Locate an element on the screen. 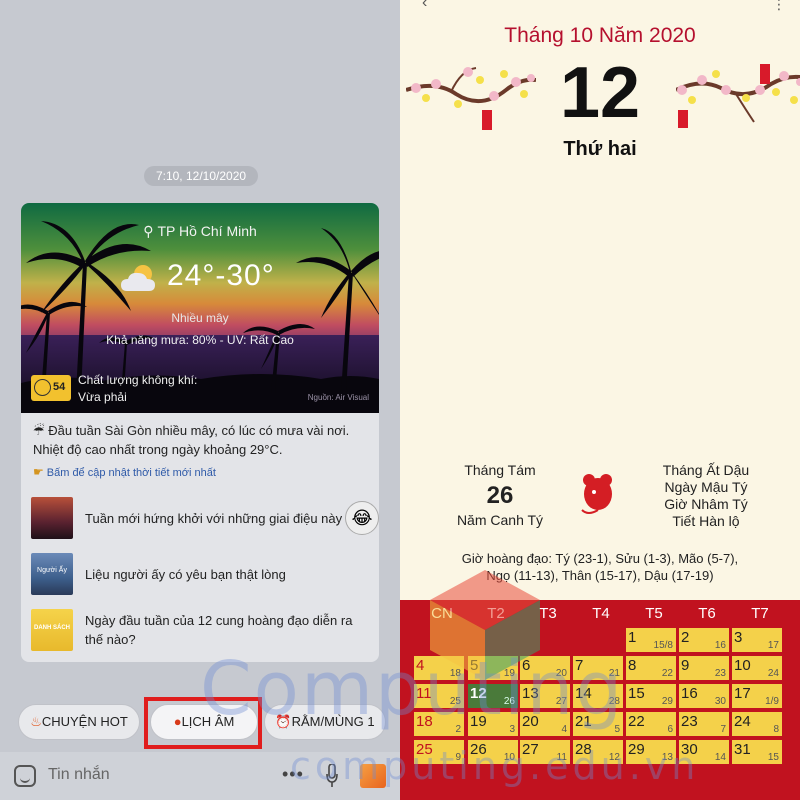 The image size is (800, 800). calendar-day-cell: 10 24 is located at coordinates (757, 668).